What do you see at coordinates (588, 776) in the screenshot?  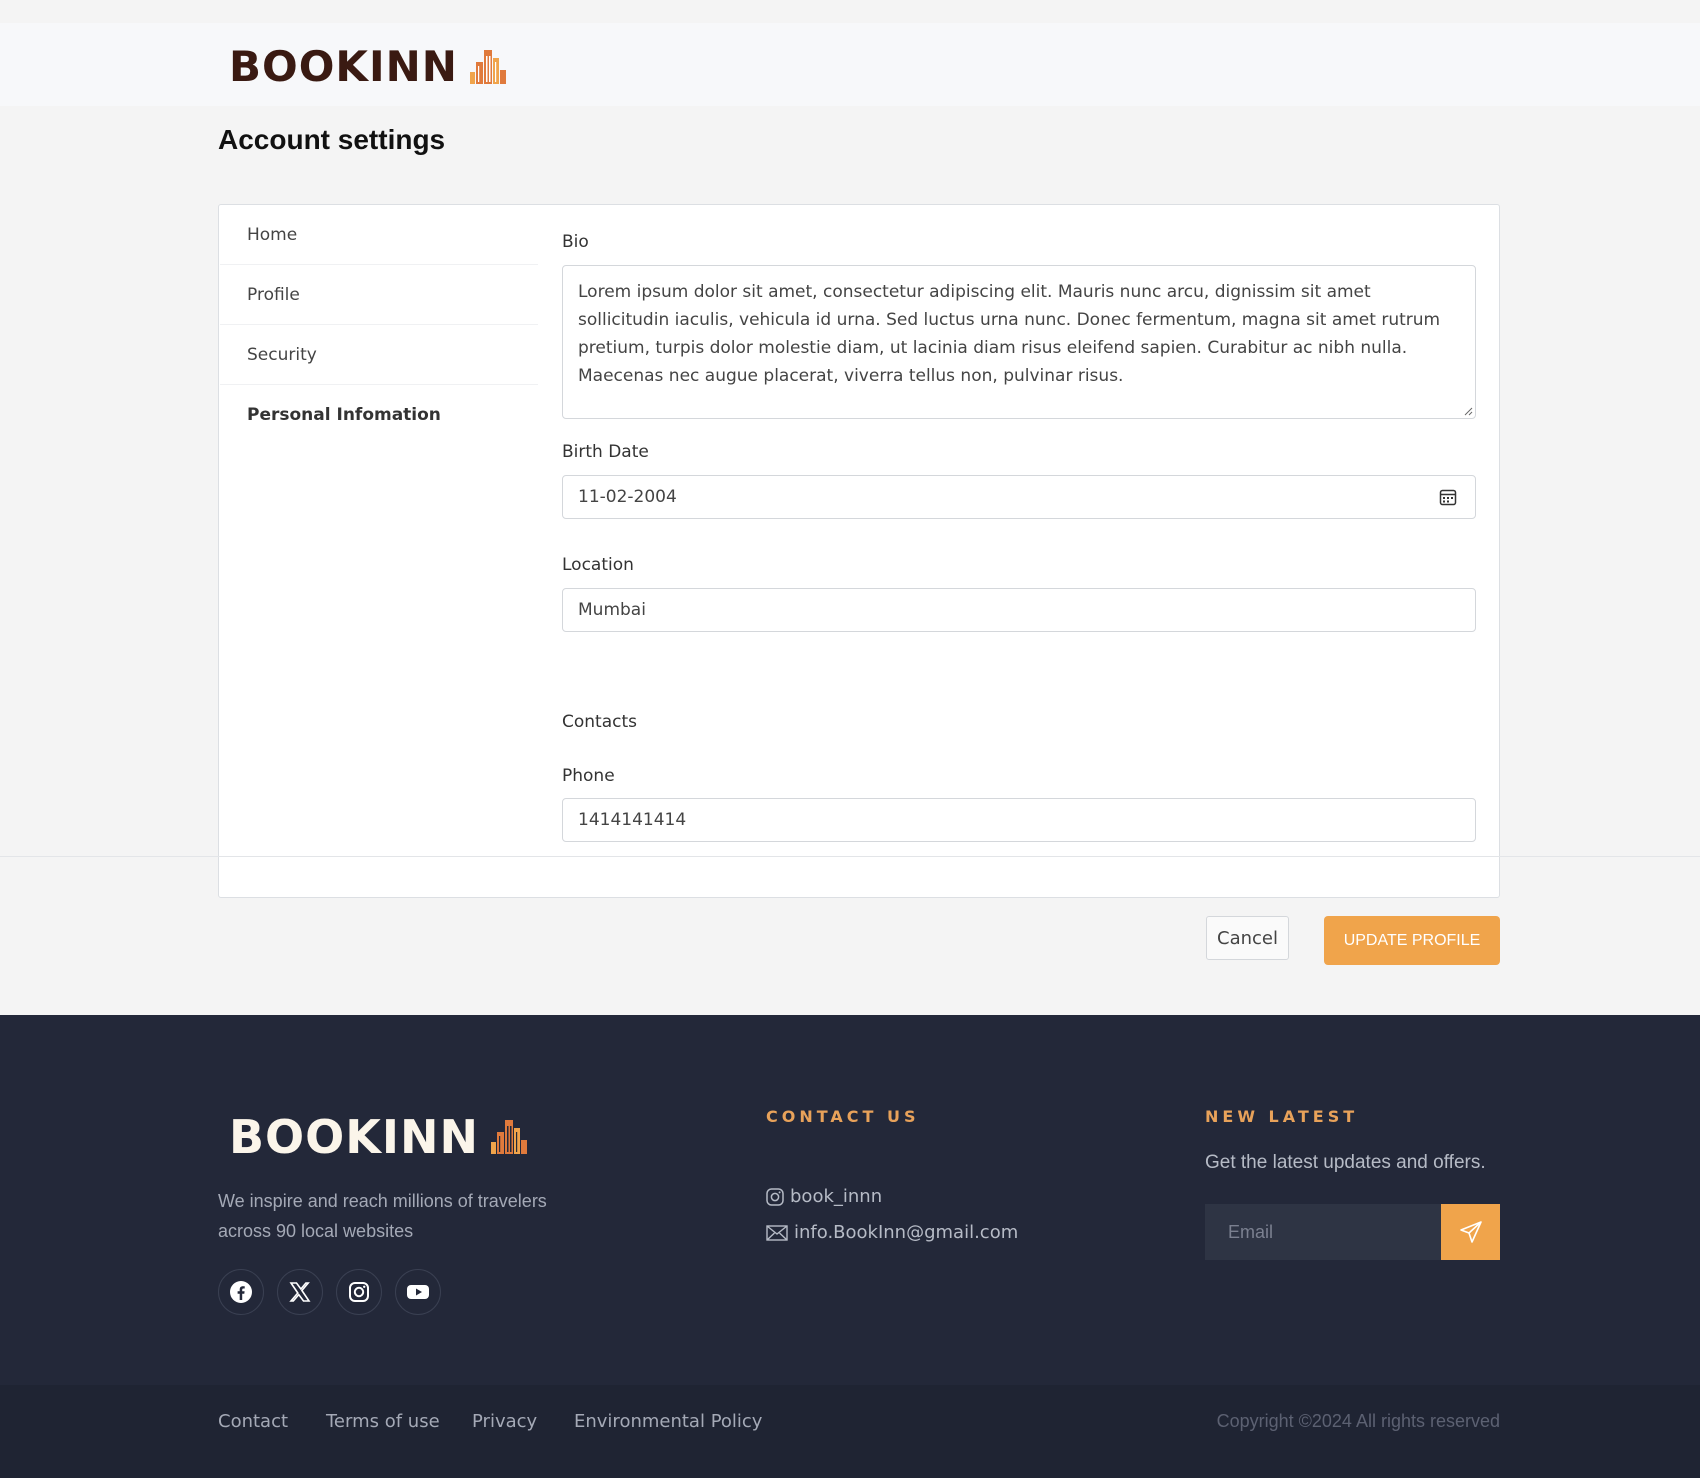 I see `phone-label: Phone` at bounding box center [588, 776].